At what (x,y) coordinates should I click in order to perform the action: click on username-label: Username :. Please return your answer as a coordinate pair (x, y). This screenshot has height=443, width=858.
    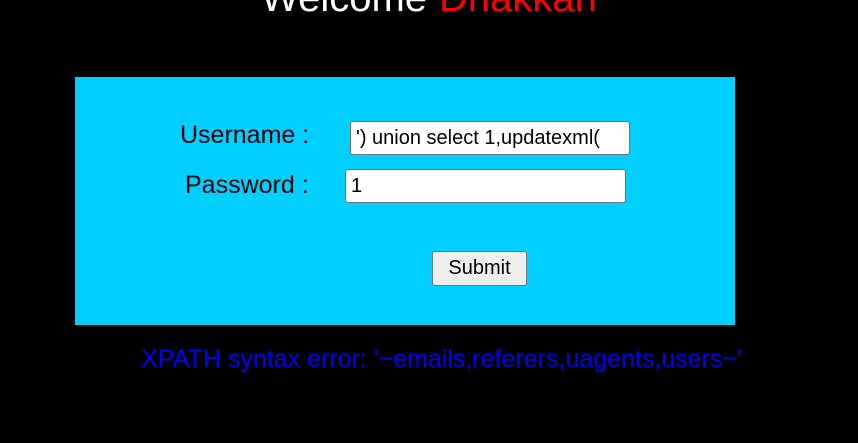
    Looking at the image, I should click on (245, 135).